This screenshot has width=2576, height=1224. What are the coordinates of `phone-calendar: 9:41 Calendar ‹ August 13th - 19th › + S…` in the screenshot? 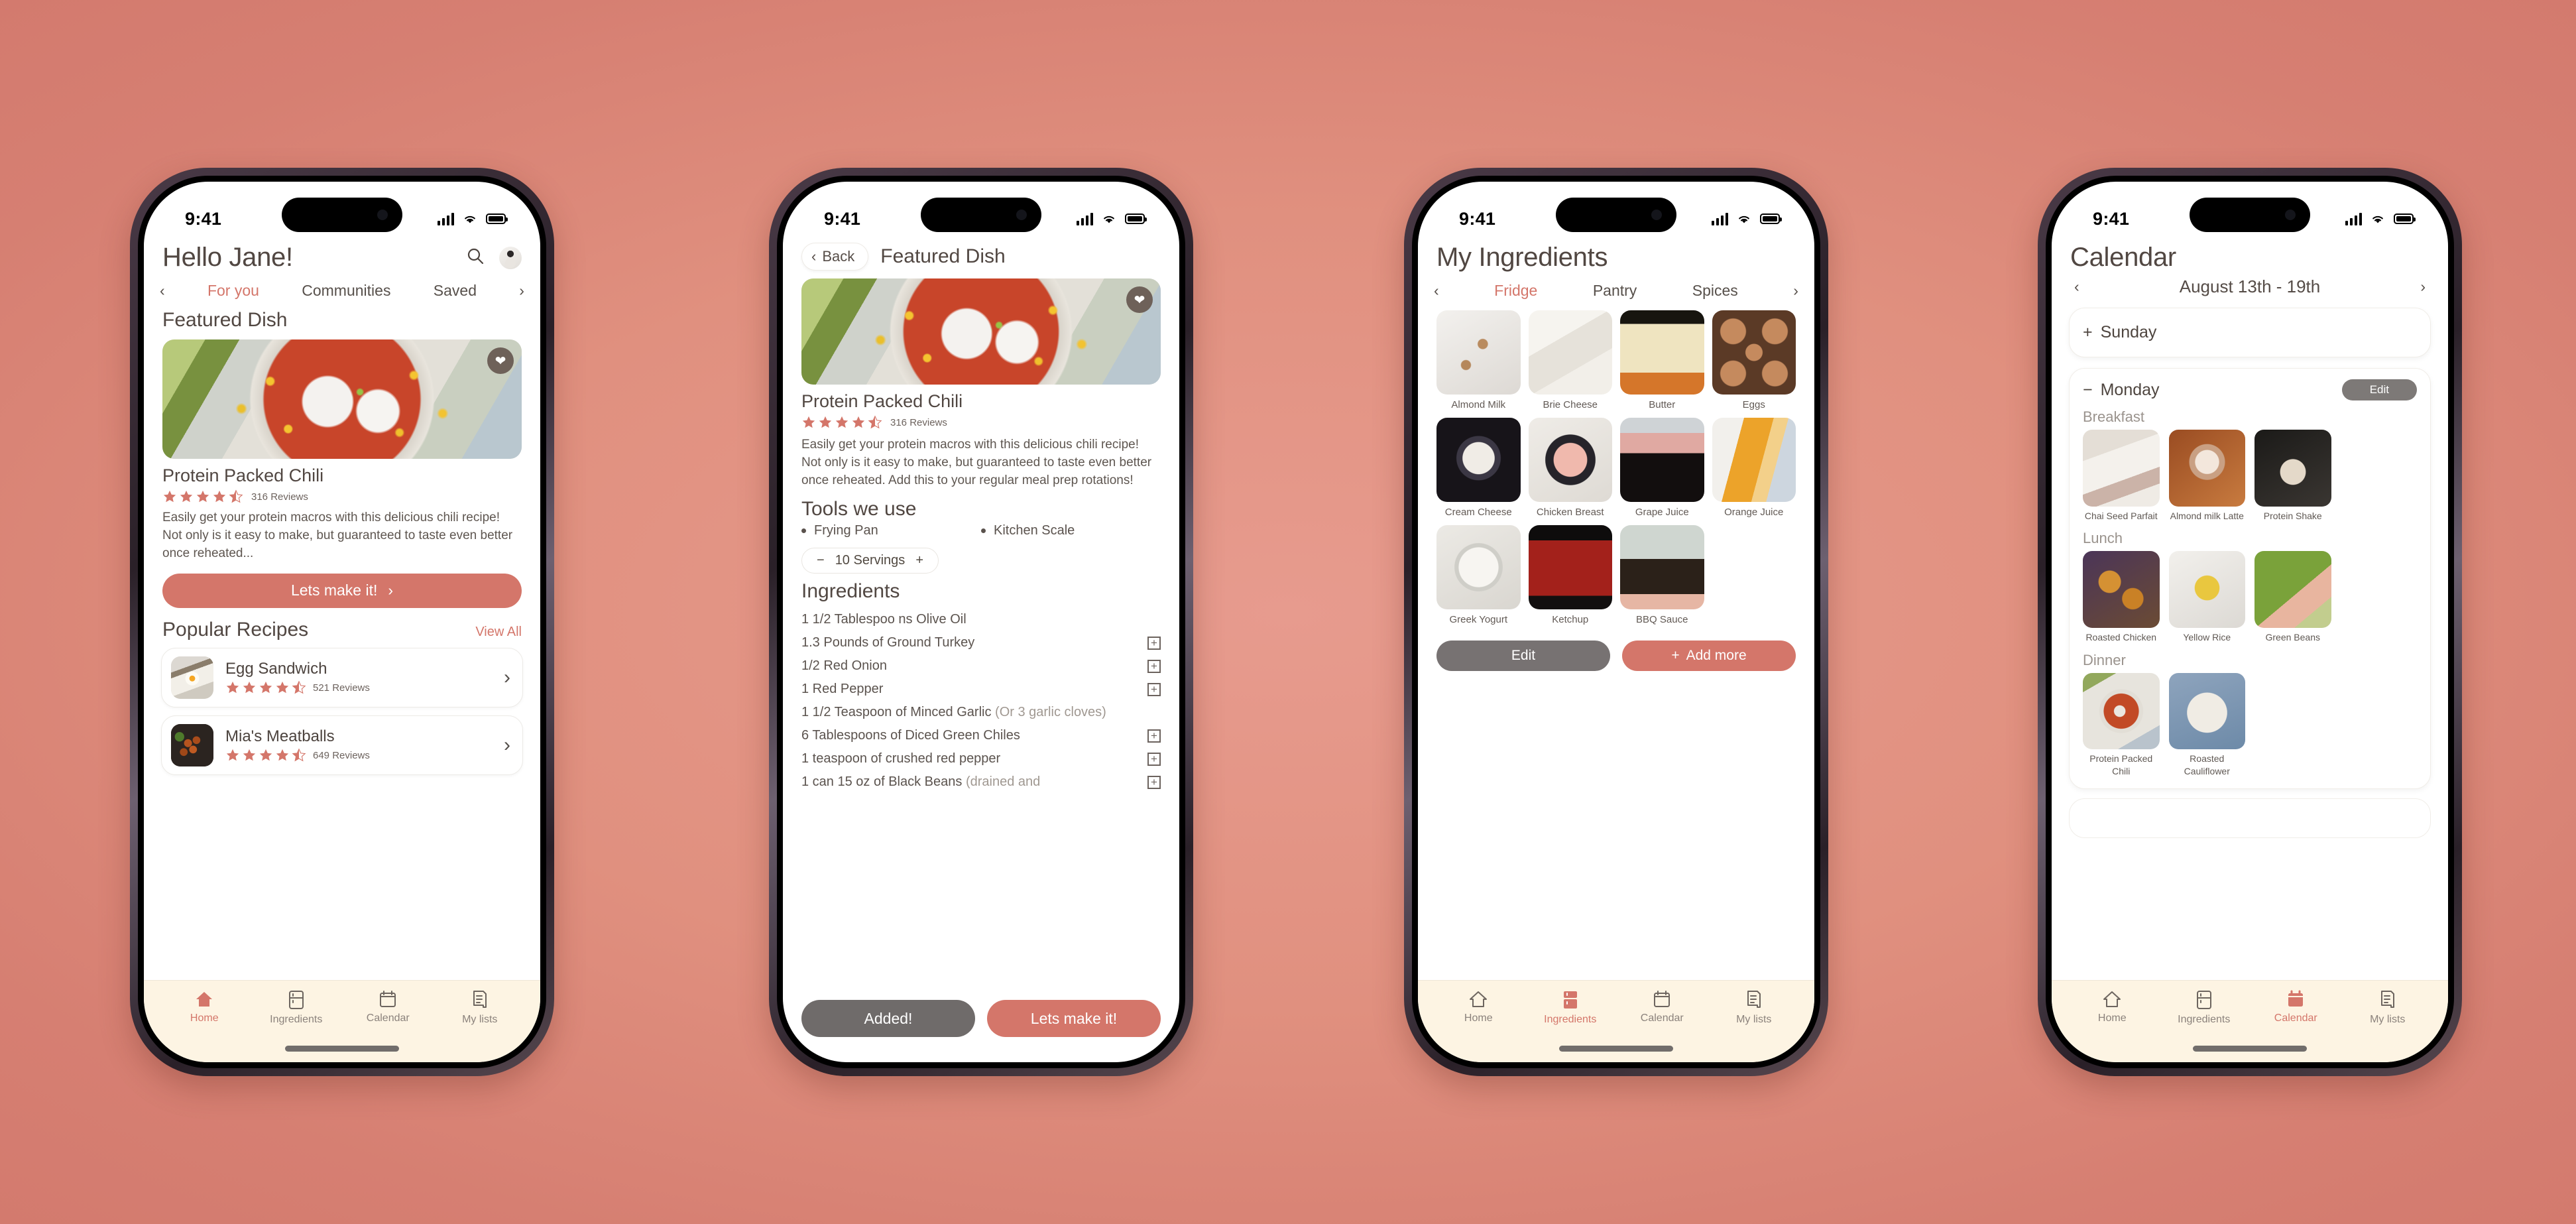 It's located at (2250, 622).